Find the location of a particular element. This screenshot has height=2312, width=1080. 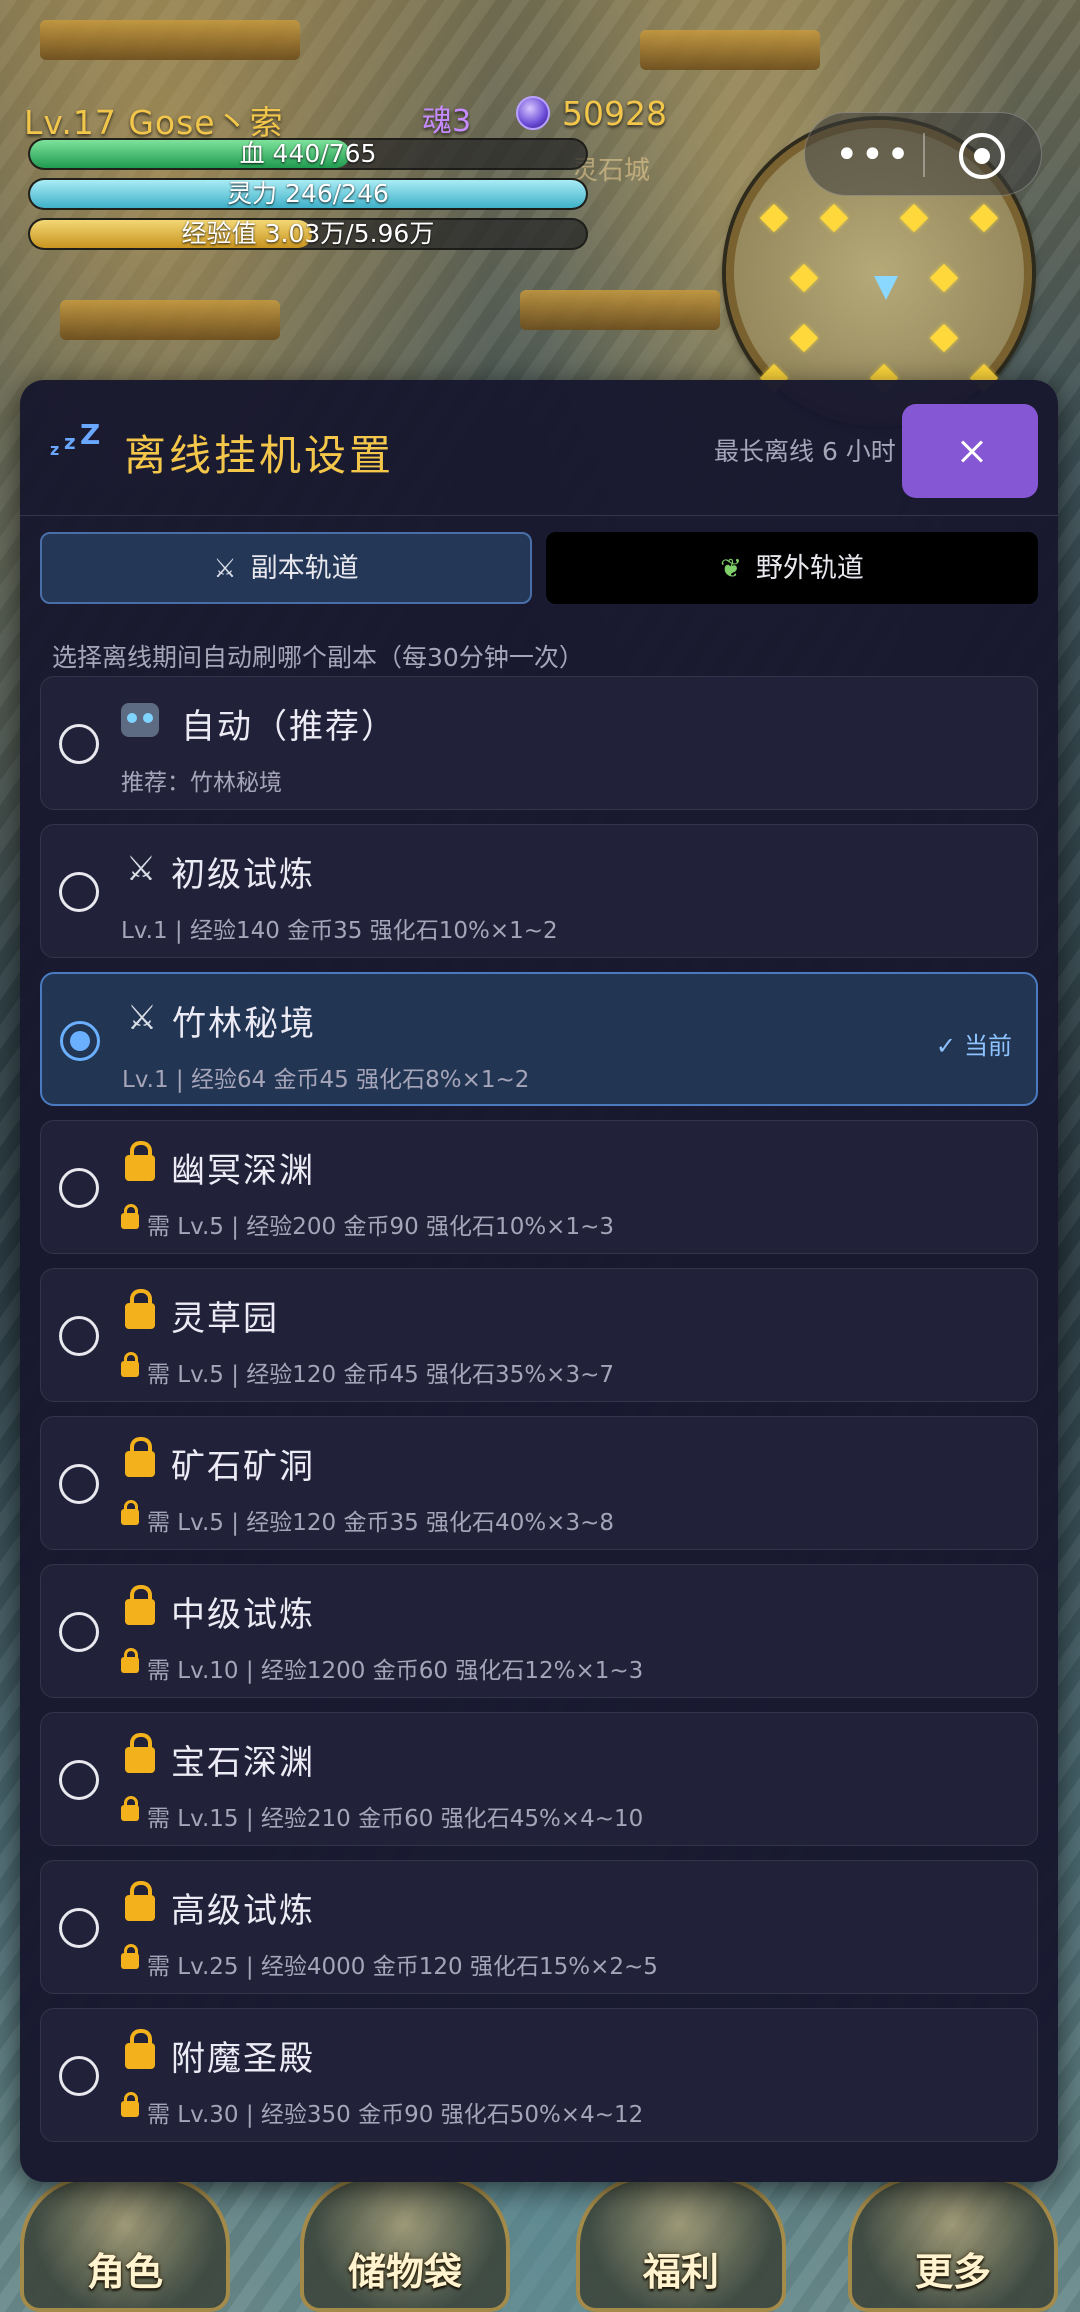

tab-wild-track: ❦ 野外轨道 is located at coordinates (792, 568).